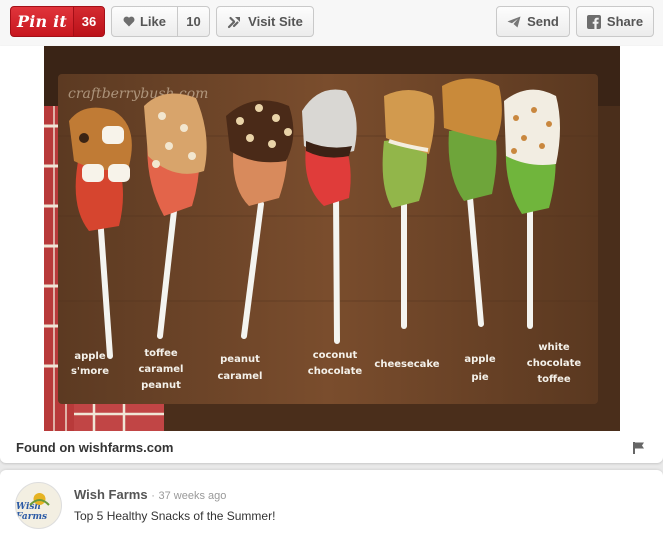 The height and width of the screenshot is (544, 663). What do you see at coordinates (161, 369) in the screenshot?
I see `treat-label-2b: caramel` at bounding box center [161, 369].